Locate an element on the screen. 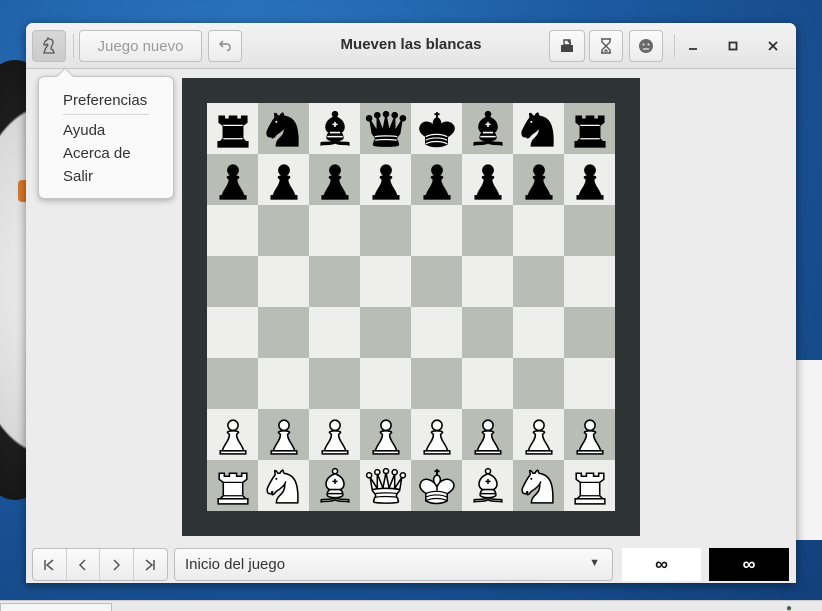 The image size is (822, 611). hourglass-icon is located at coordinates (606, 46).